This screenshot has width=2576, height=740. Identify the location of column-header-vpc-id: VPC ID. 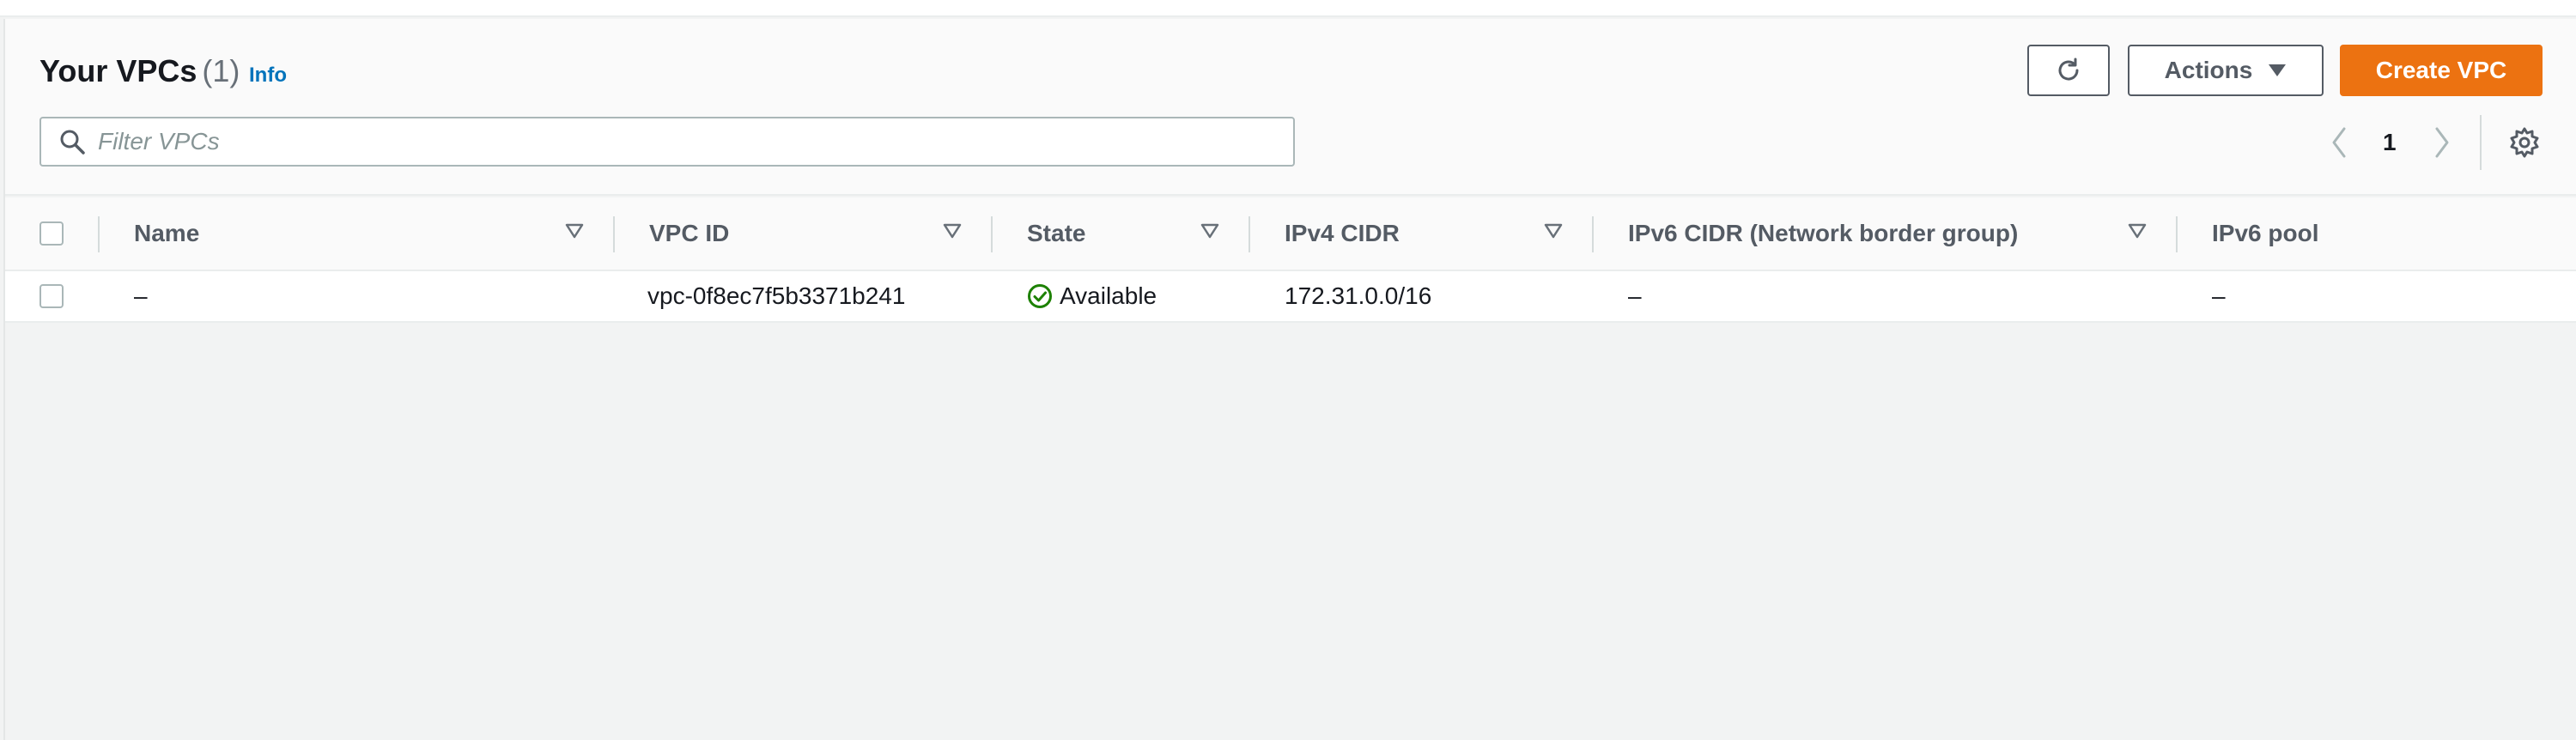
(689, 233).